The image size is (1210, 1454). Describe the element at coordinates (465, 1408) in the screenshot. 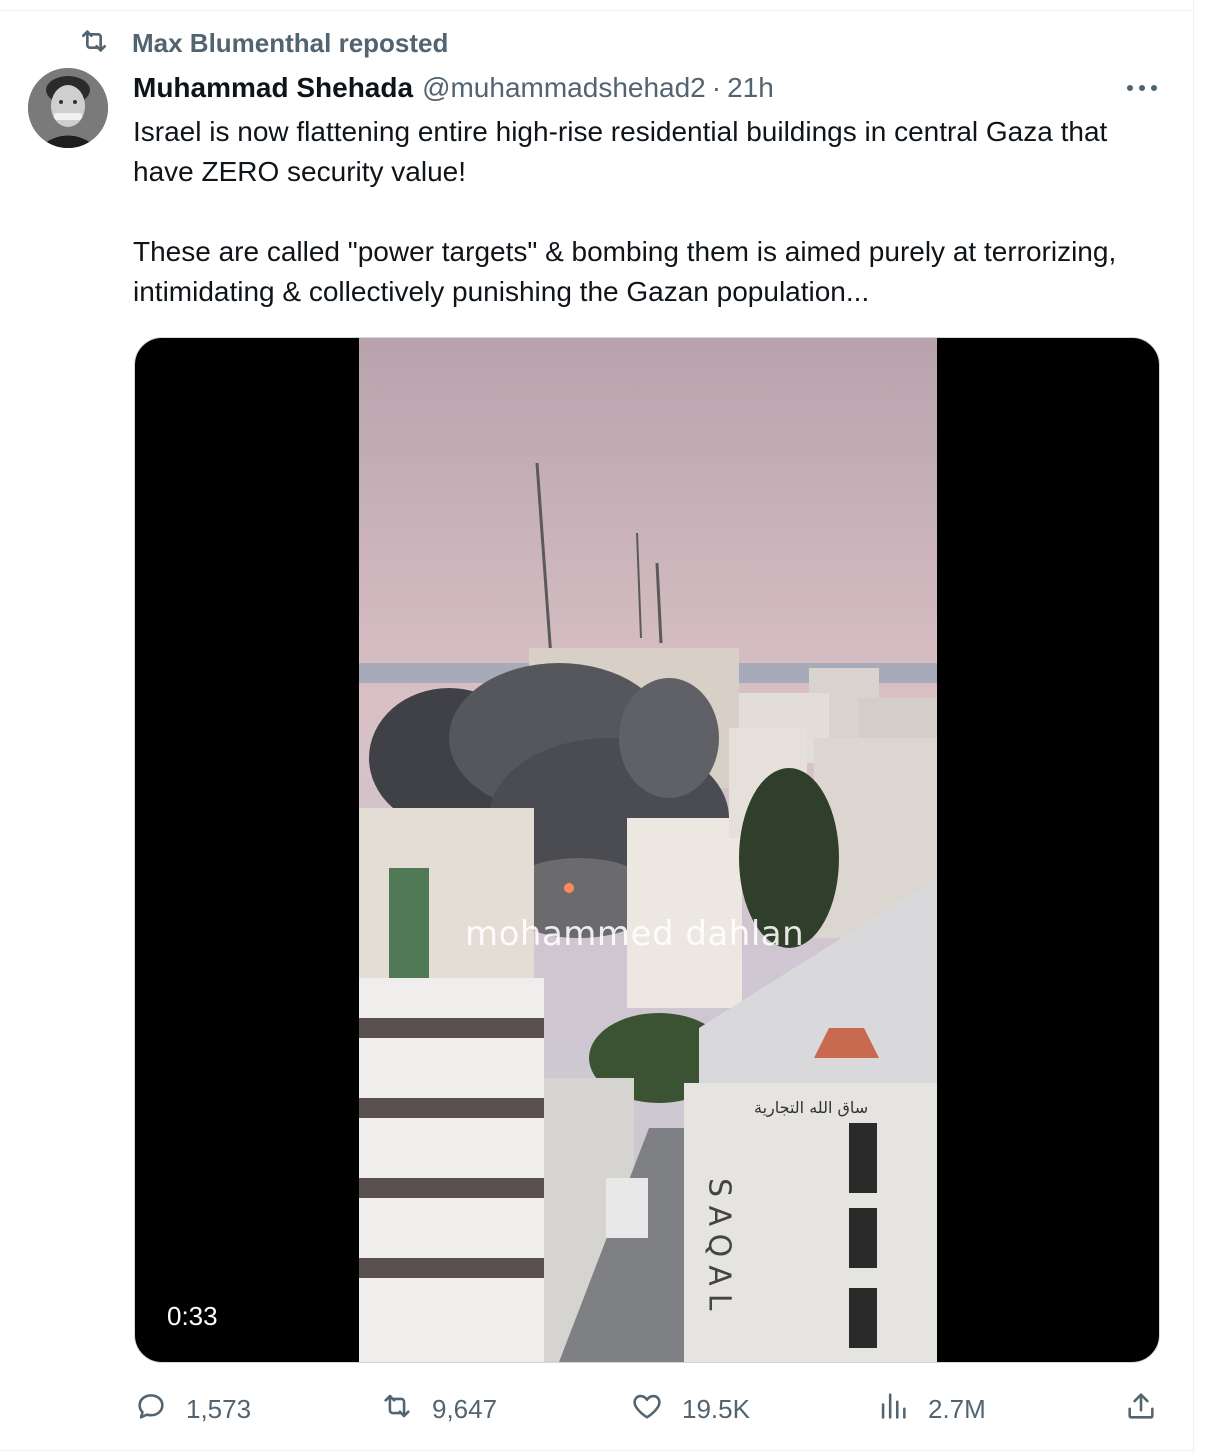

I see `repost-count: 9,647` at that location.